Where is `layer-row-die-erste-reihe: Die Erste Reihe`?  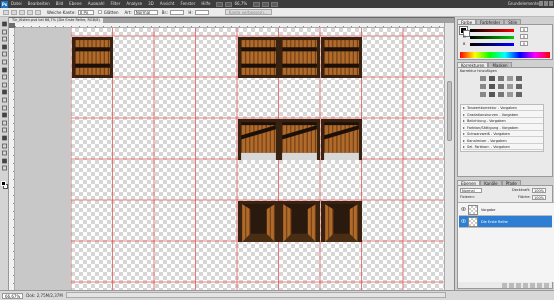
layer-row-die-erste-reihe: Die Erste Reihe is located at coordinates (505, 222).